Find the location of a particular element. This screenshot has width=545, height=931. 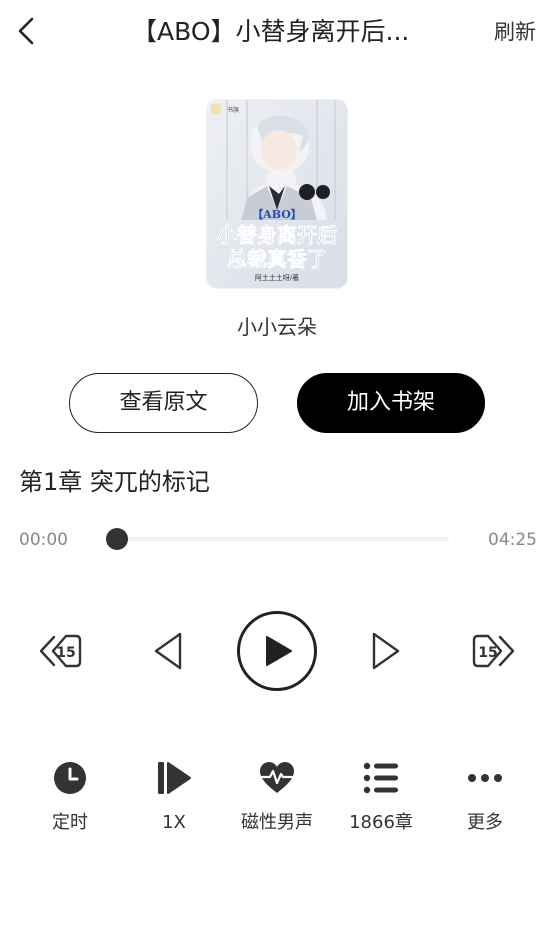

rewind-15-button: 15 is located at coordinates (59, 651).